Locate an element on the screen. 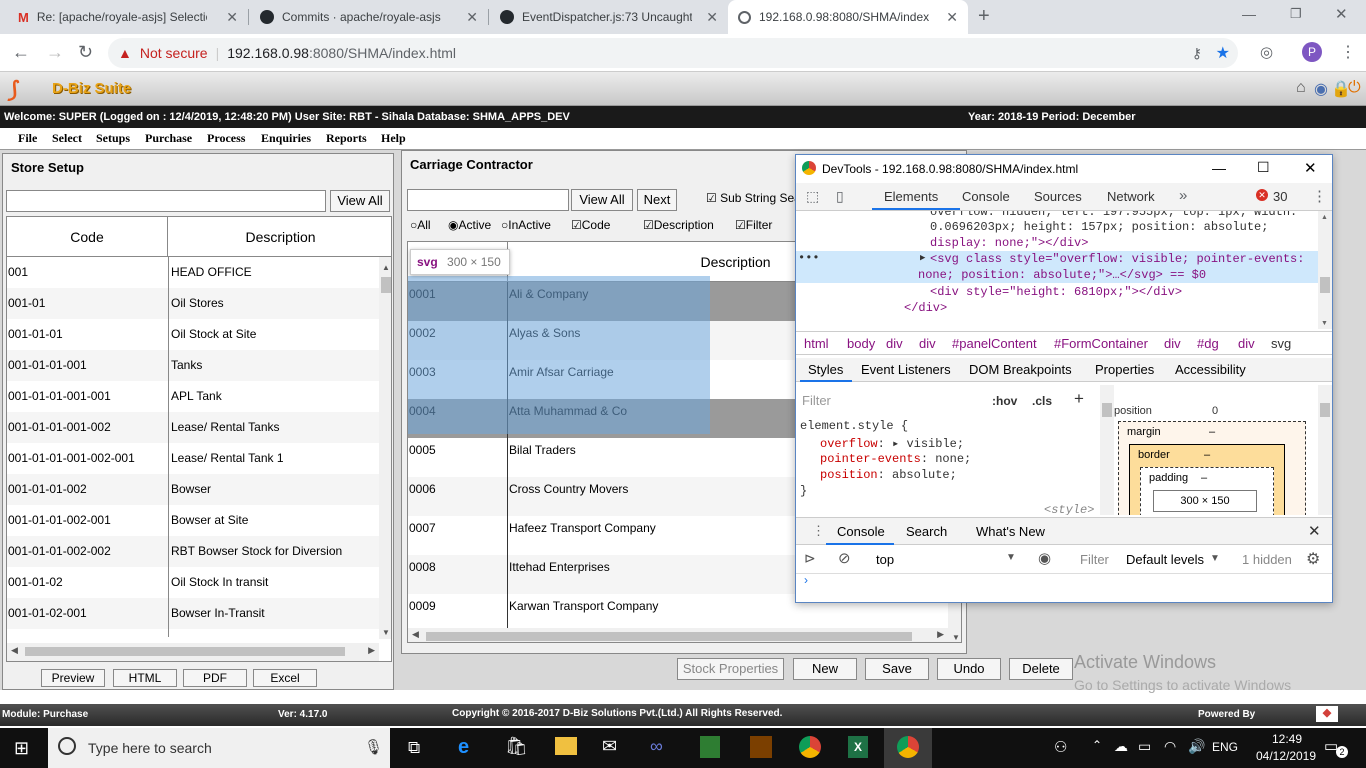  wifi-icon: ◠ is located at coordinates (1170, 746).